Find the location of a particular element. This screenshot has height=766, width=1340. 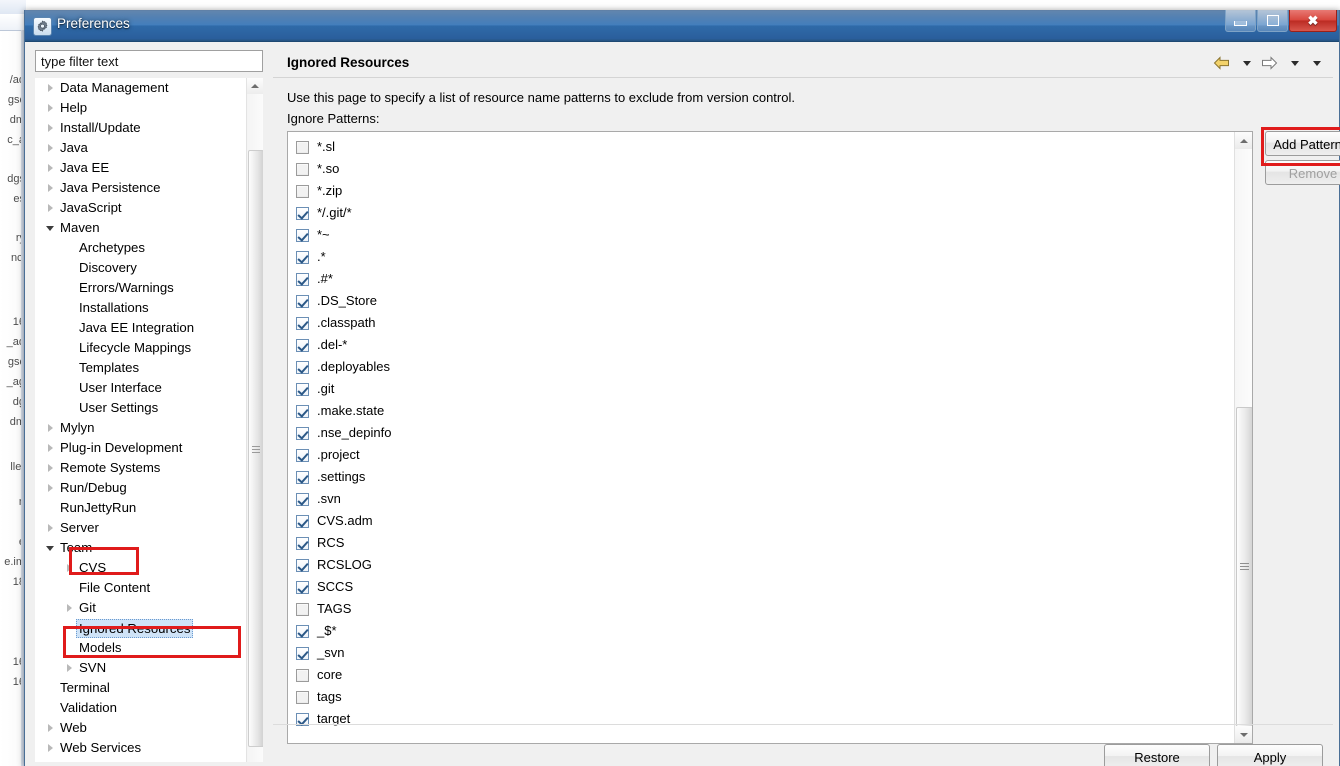

forward-arrow-icon is located at coordinates (1269, 63).